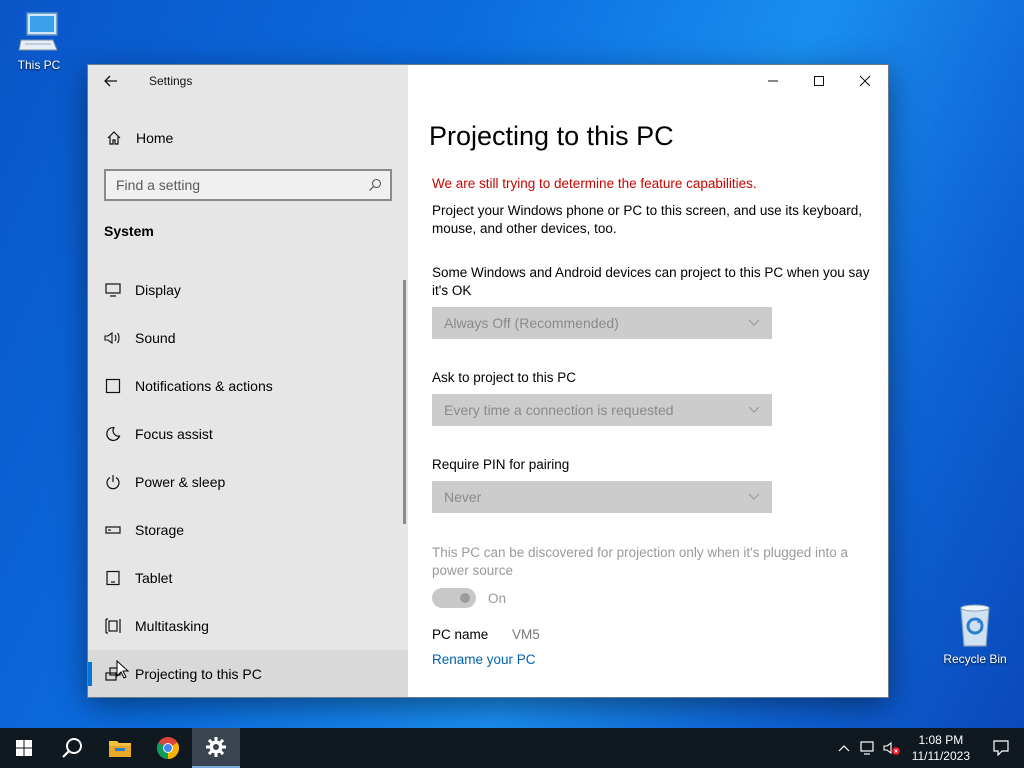 The width and height of the screenshot is (1024, 768). I want to click on sidebar-item-display: Display, so click(248, 290).